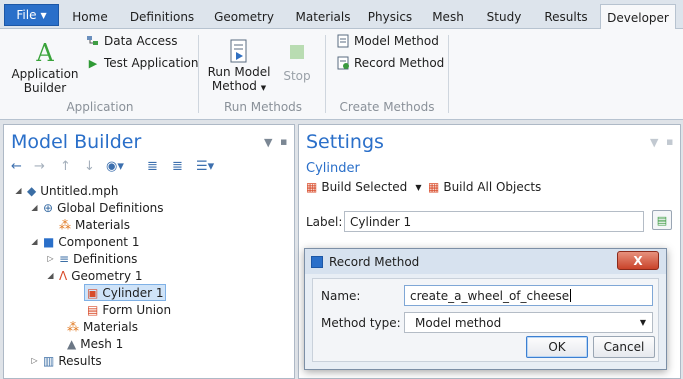  I want to click on model-file-icon: ◆, so click(32, 190).